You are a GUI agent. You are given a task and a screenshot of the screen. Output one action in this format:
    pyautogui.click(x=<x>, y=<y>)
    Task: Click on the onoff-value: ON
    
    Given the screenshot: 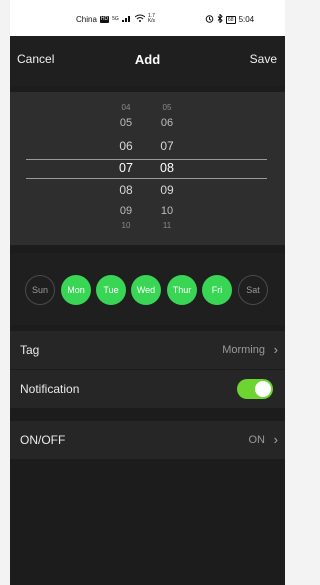 What is the action you would take?
    pyautogui.click(x=257, y=440)
    